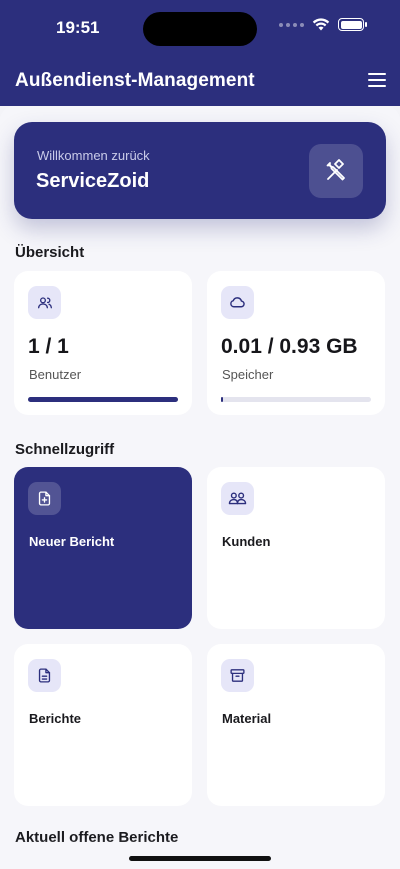 The height and width of the screenshot is (869, 400). I want to click on users-stat-card: 1 / 1 Benutzer, so click(103, 343).